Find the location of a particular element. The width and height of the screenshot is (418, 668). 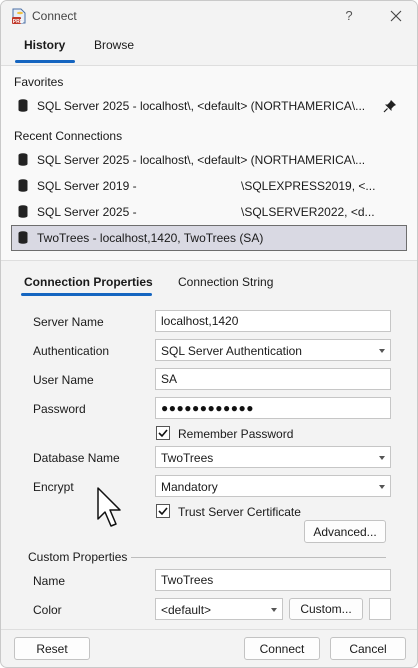

trust-server-certificate-label: Trust Server Certificate is located at coordinates (239, 512).